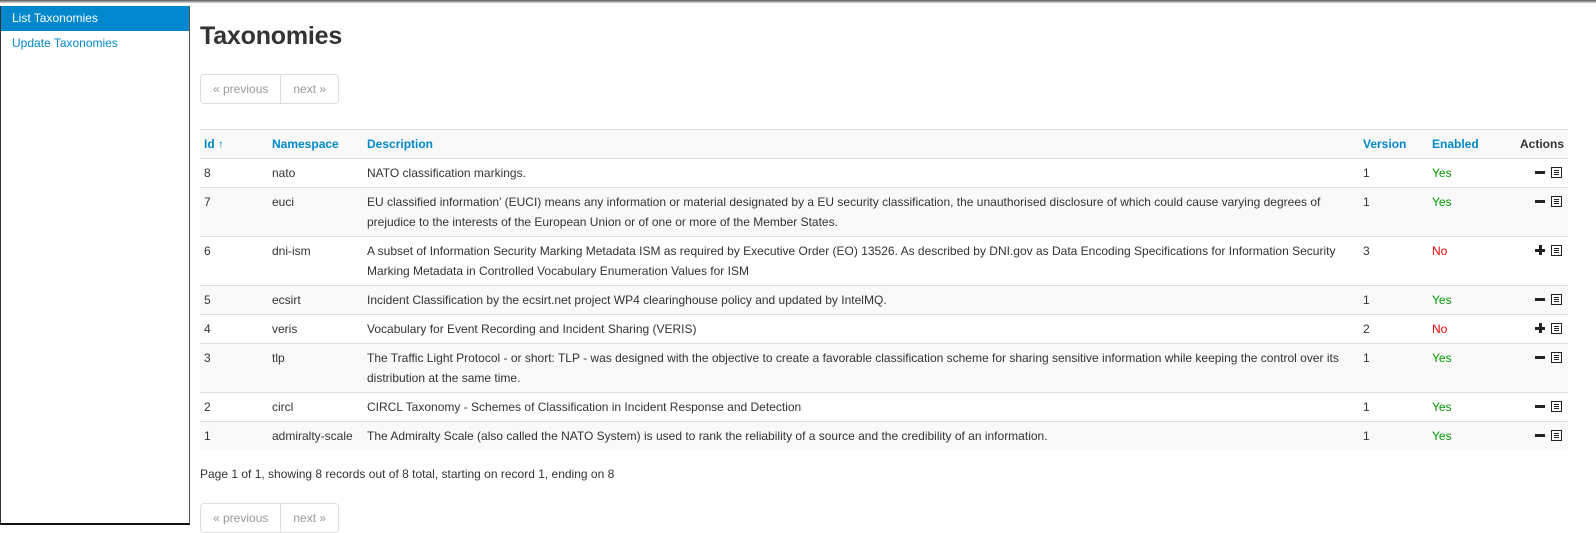  I want to click on cell-id: 3, so click(207, 358).